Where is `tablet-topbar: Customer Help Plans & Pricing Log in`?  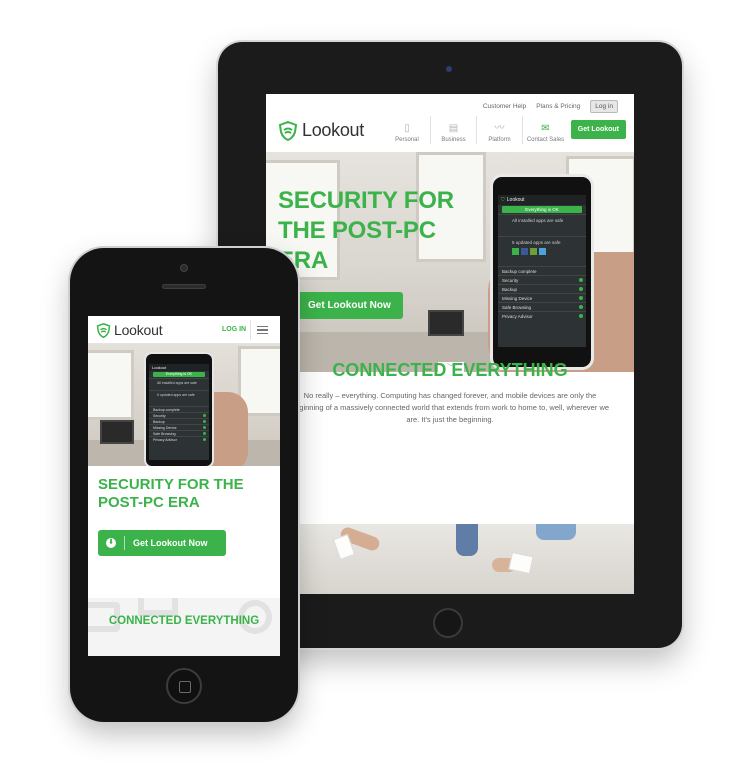
tablet-topbar: Customer Help Plans & Pricing Log in is located at coordinates (550, 106).